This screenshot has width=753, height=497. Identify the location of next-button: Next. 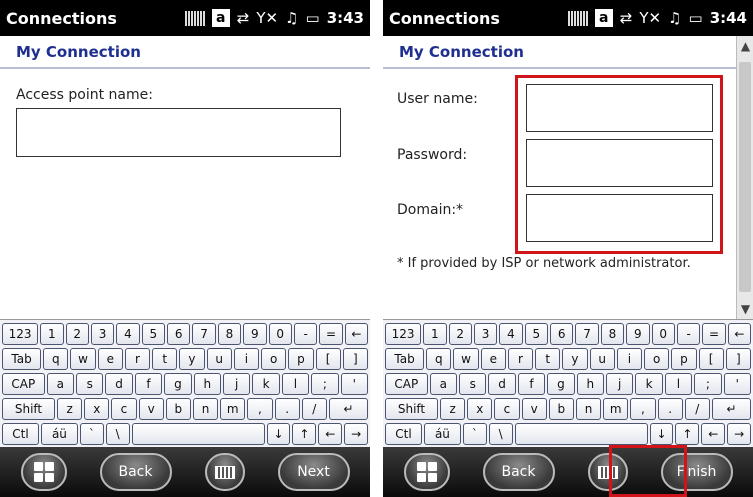
(313, 472).